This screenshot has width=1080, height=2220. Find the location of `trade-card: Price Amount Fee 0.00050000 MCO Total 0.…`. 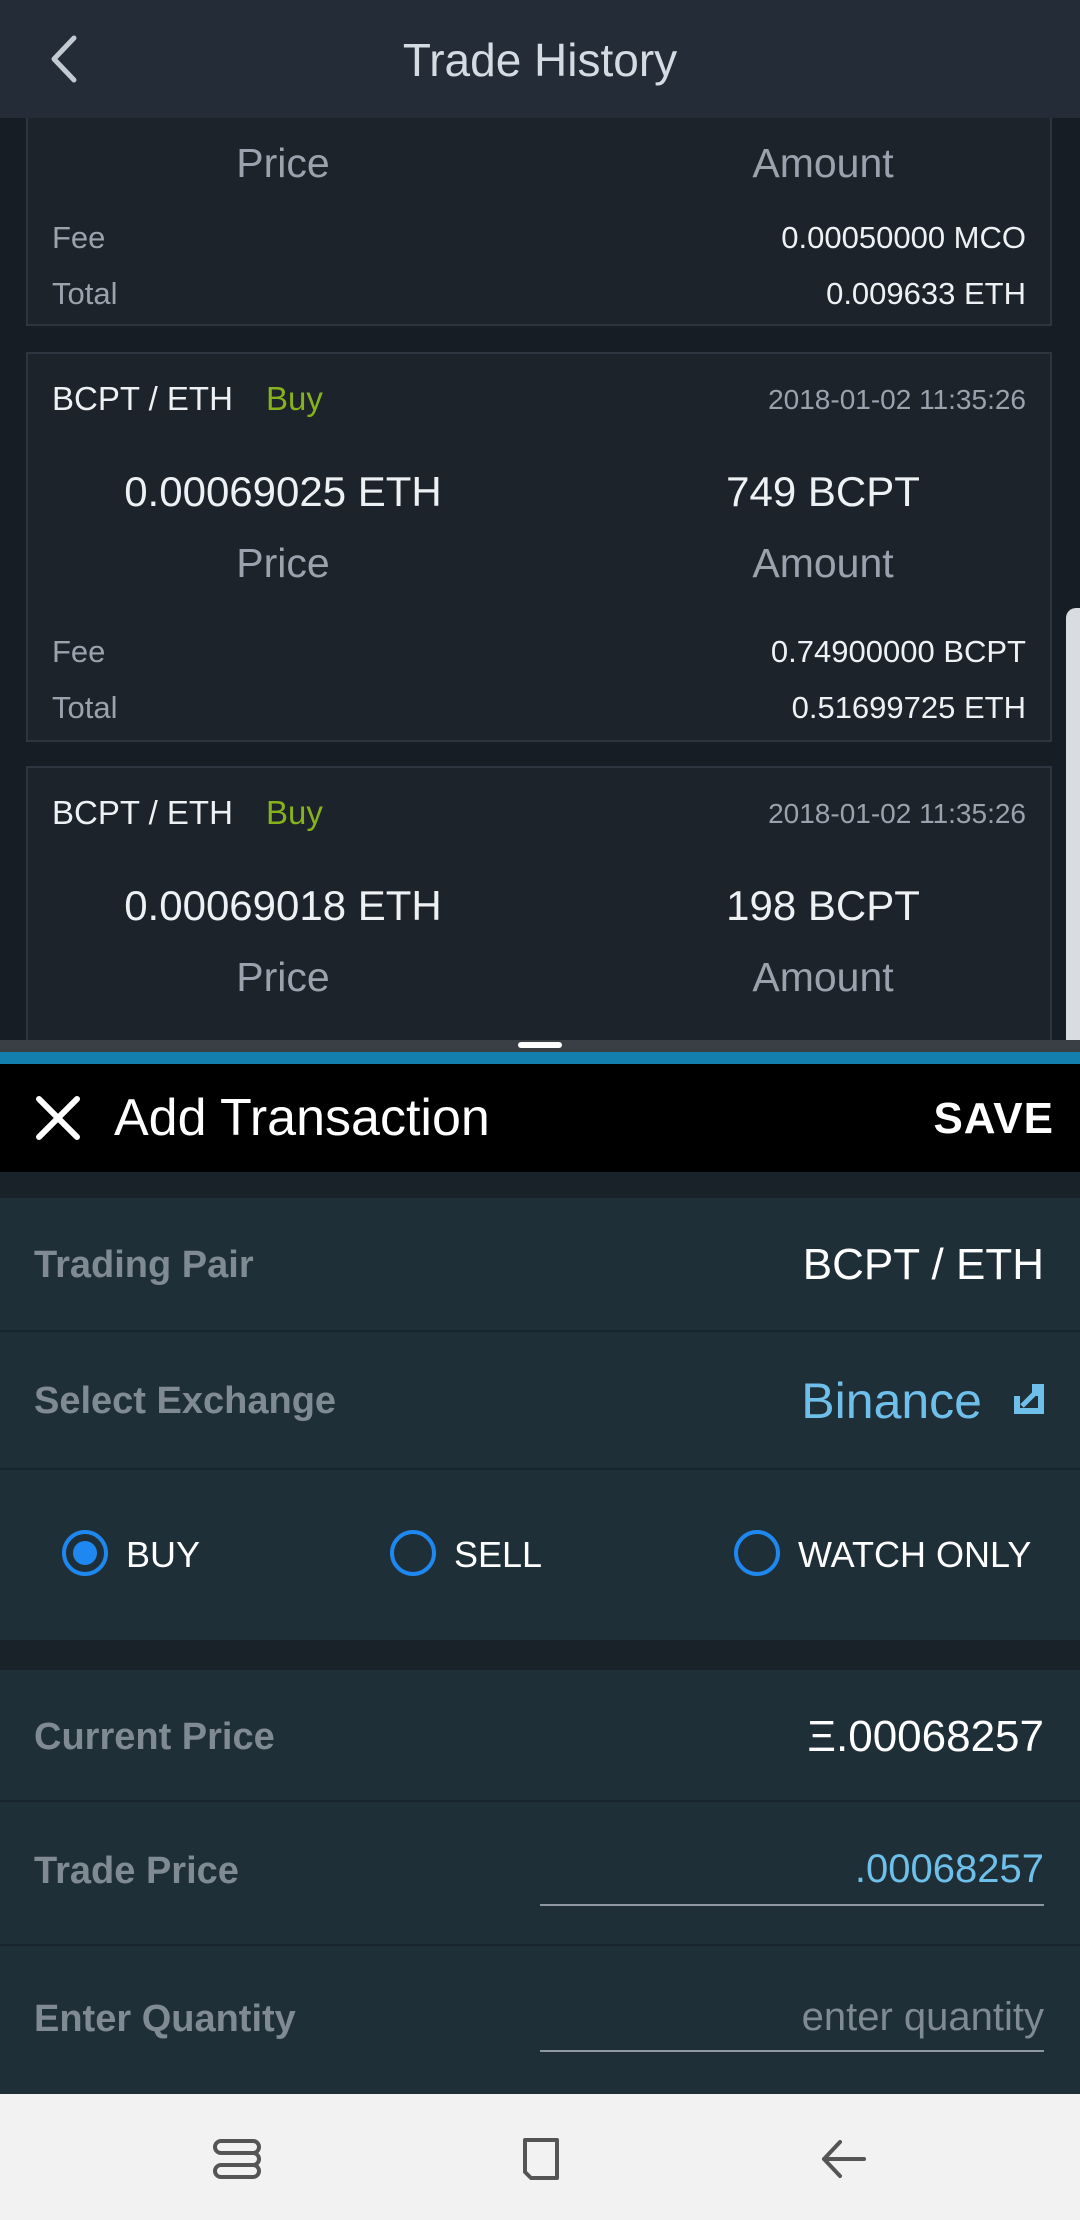

trade-card: Price Amount Fee 0.00050000 MCO Total 0.… is located at coordinates (539, 222).